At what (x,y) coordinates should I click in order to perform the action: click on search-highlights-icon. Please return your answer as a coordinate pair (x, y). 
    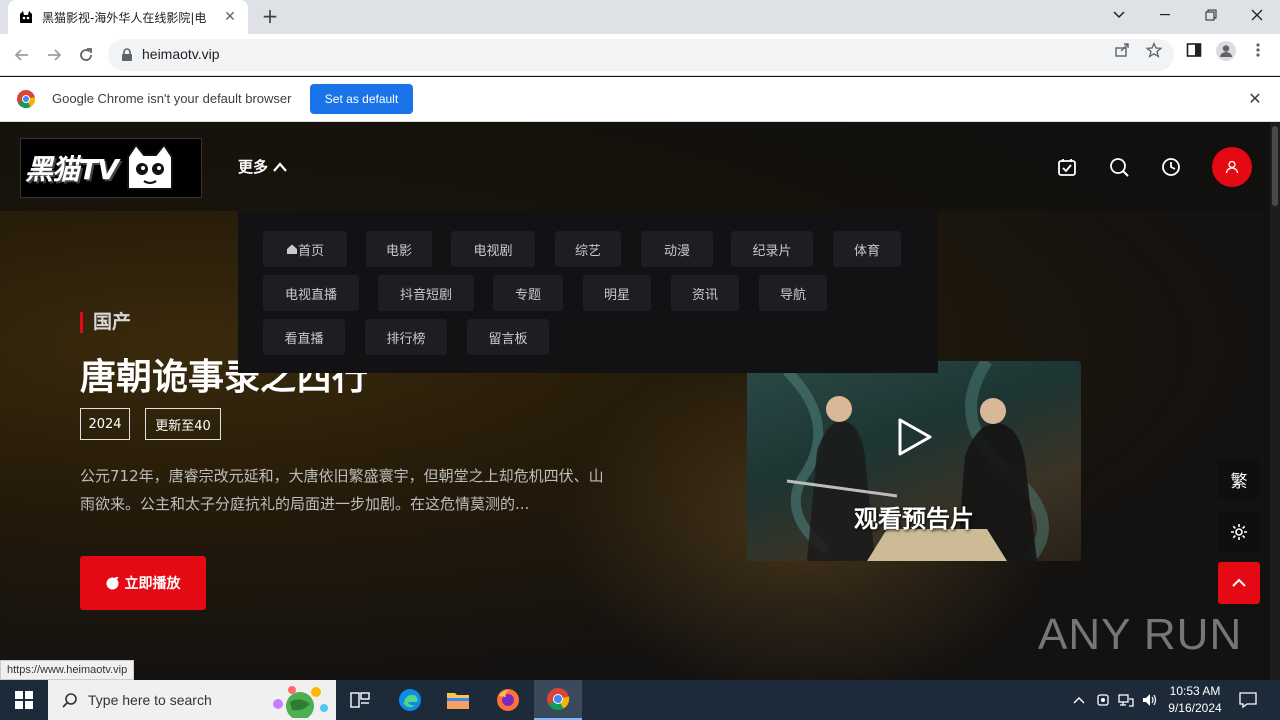
    Looking at the image, I should click on (300, 702).